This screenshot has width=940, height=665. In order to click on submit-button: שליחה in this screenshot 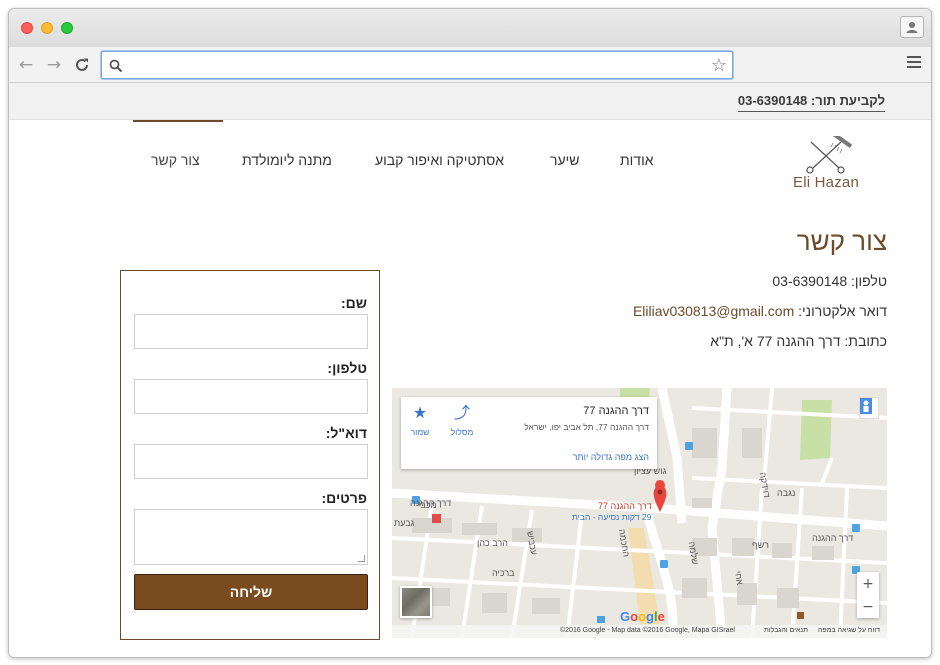, I will do `click(251, 592)`.